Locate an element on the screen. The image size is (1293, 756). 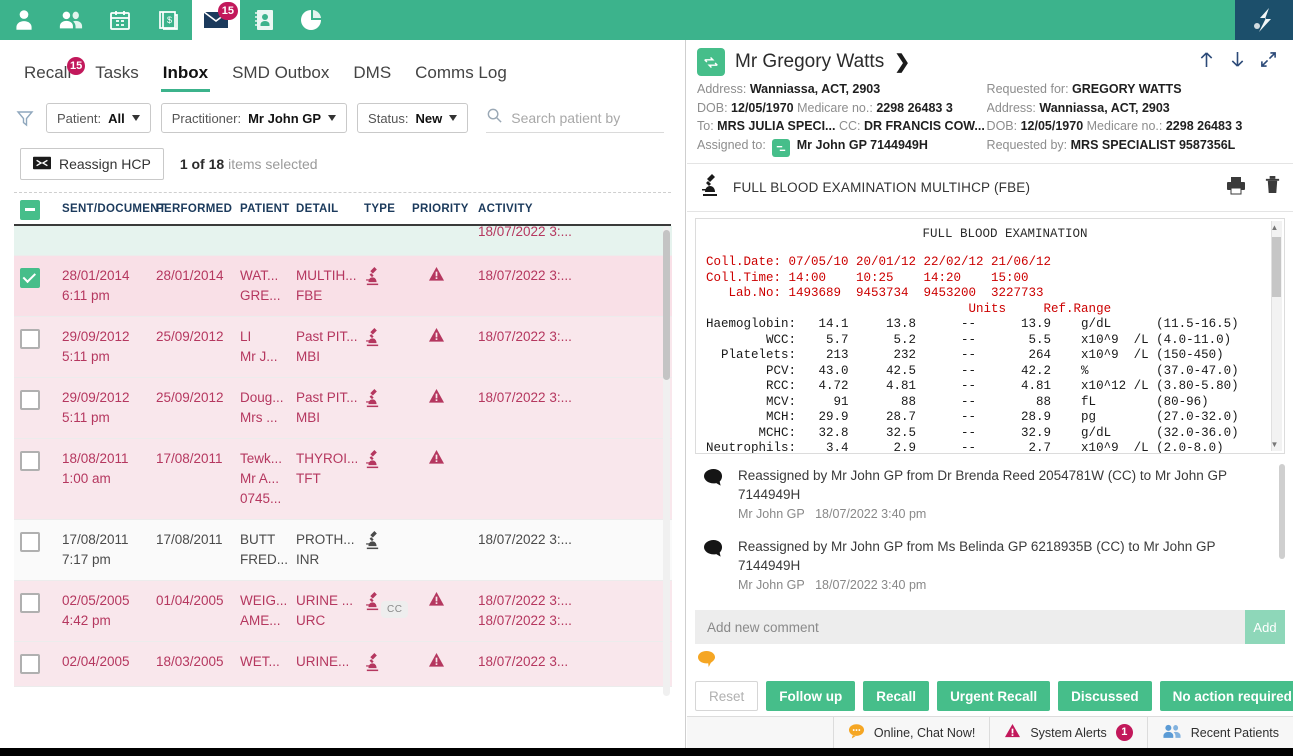
column-header-detail: DETAIL is located at coordinates (330, 209).